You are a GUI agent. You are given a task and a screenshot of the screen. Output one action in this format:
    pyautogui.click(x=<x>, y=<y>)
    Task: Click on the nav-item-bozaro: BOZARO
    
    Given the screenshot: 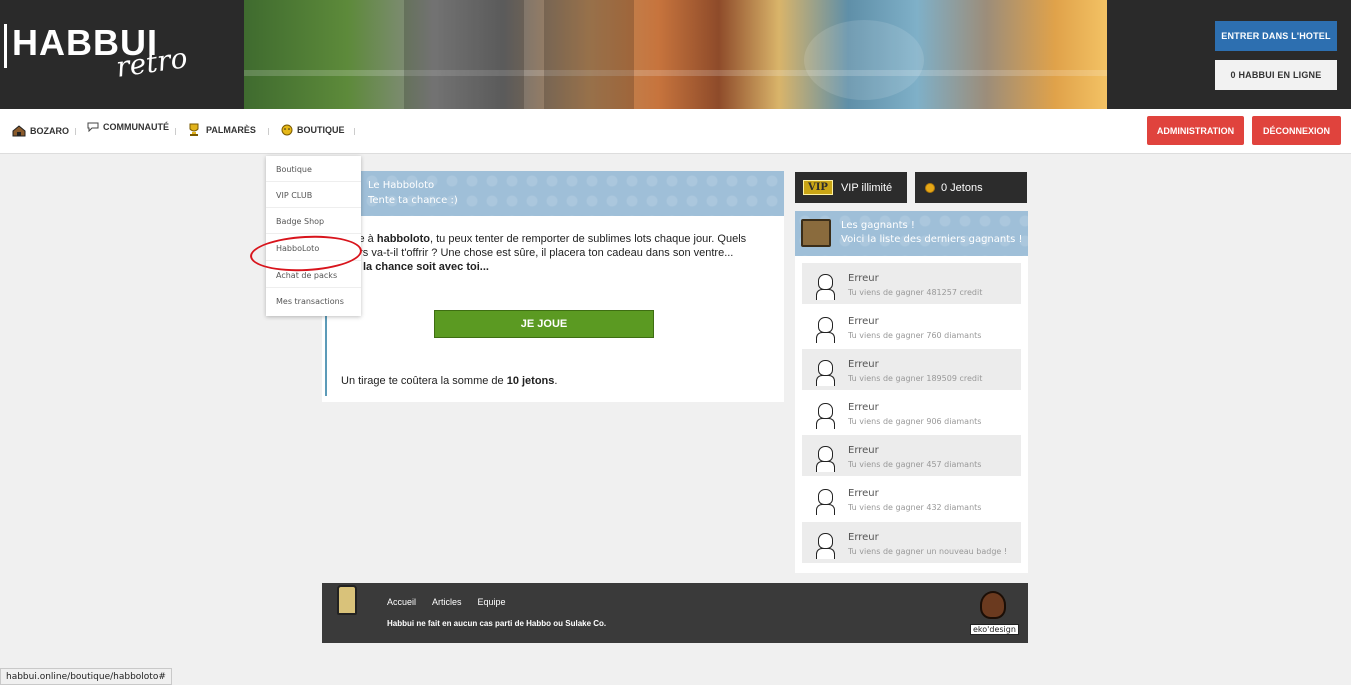 What is the action you would take?
    pyautogui.click(x=40, y=131)
    